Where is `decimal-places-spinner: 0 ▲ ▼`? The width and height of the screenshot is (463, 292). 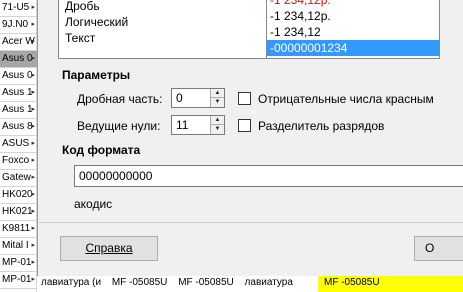 decimal-places-spinner: 0 ▲ ▼ is located at coordinates (198, 98).